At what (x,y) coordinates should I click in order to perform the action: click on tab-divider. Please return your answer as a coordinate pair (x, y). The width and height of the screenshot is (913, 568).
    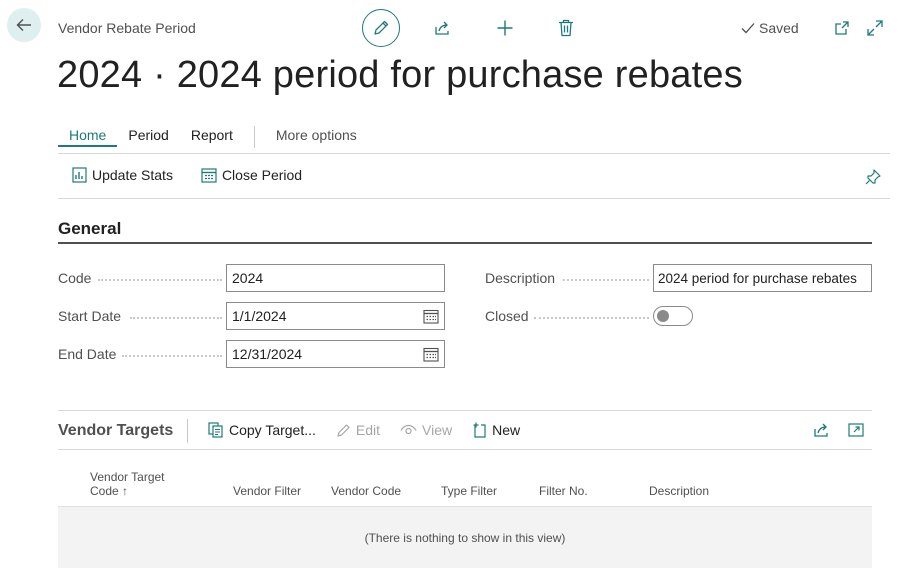
    Looking at the image, I should click on (254, 137).